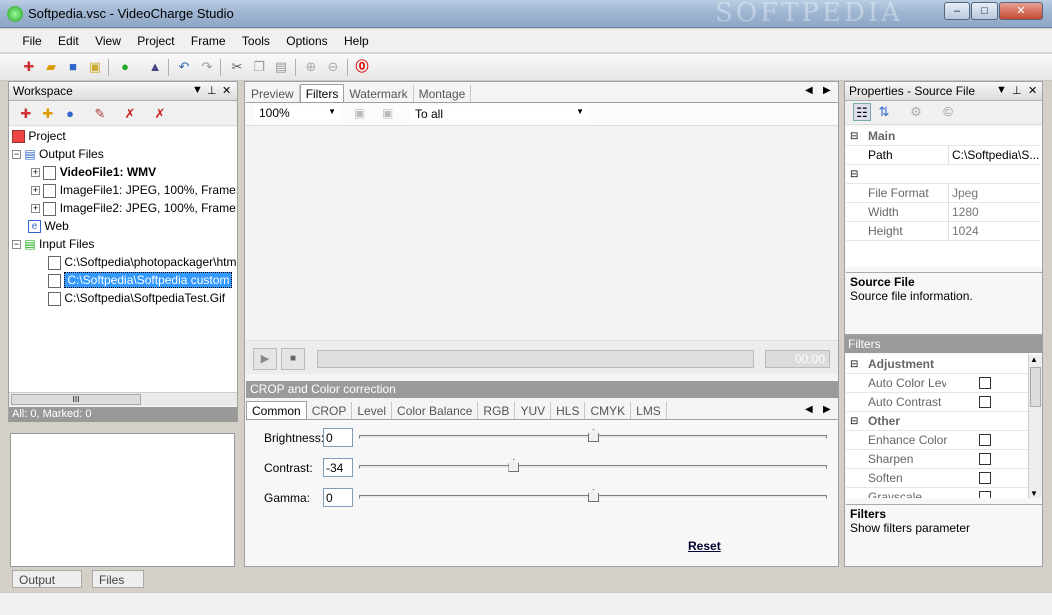 Image resolution: width=1052 pixels, height=615 pixels. What do you see at coordinates (134, 208) in the screenshot?
I see `tree-image-file-2: + ImageFile2: JPEG, 100%, Frame: 0` at bounding box center [134, 208].